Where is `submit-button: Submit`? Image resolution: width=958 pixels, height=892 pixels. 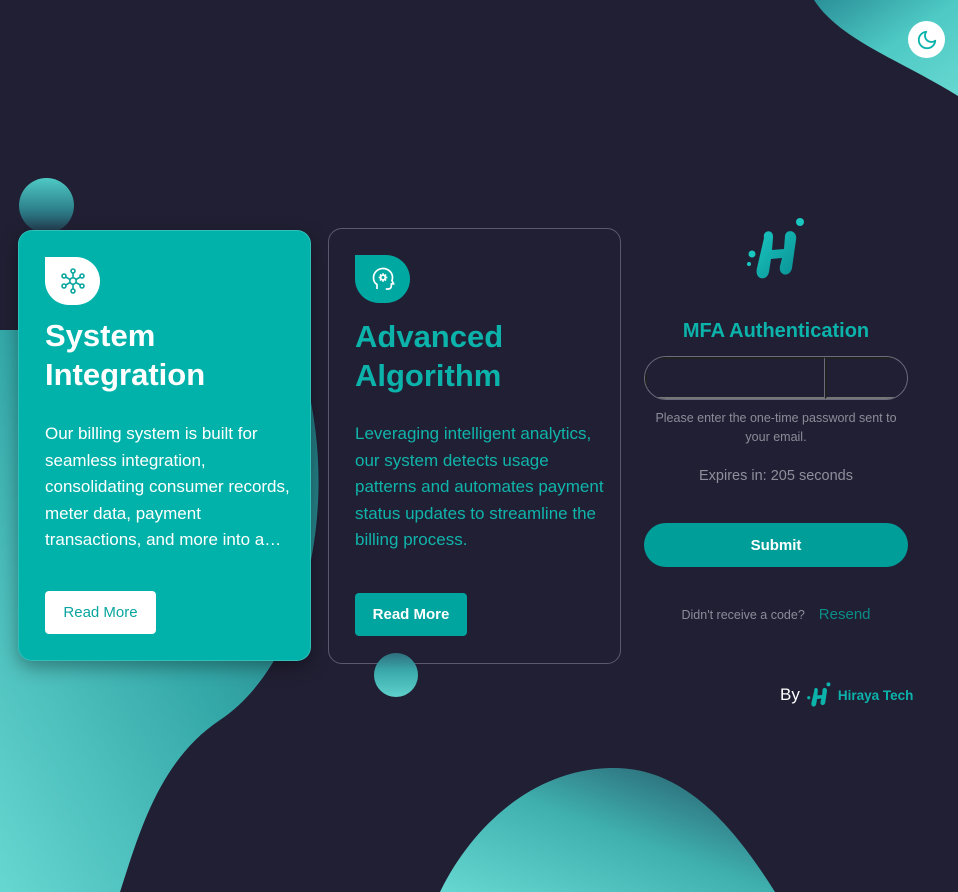 submit-button: Submit is located at coordinates (776, 545).